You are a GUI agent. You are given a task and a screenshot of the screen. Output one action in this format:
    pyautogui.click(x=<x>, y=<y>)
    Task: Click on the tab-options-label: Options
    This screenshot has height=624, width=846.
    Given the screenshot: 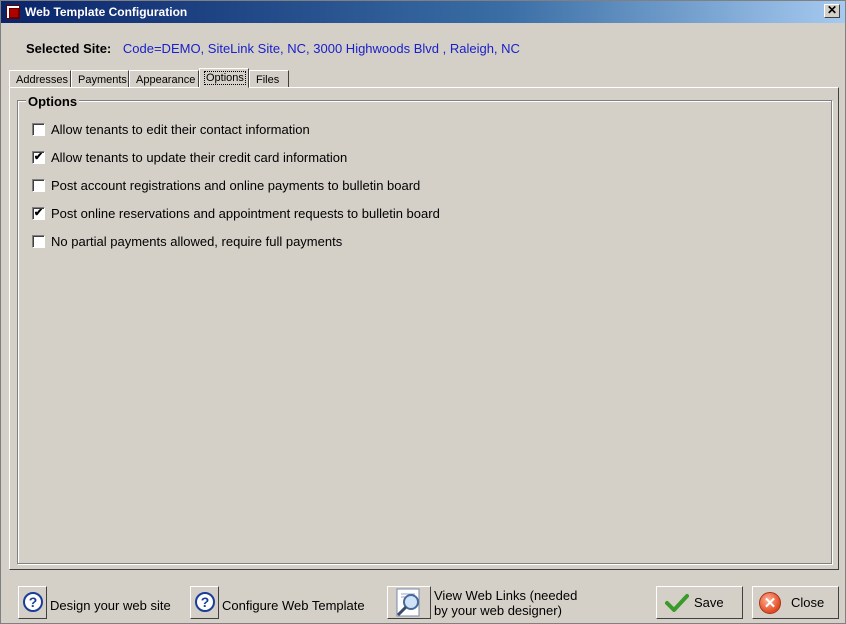 What is the action you would take?
    pyautogui.click(x=225, y=78)
    